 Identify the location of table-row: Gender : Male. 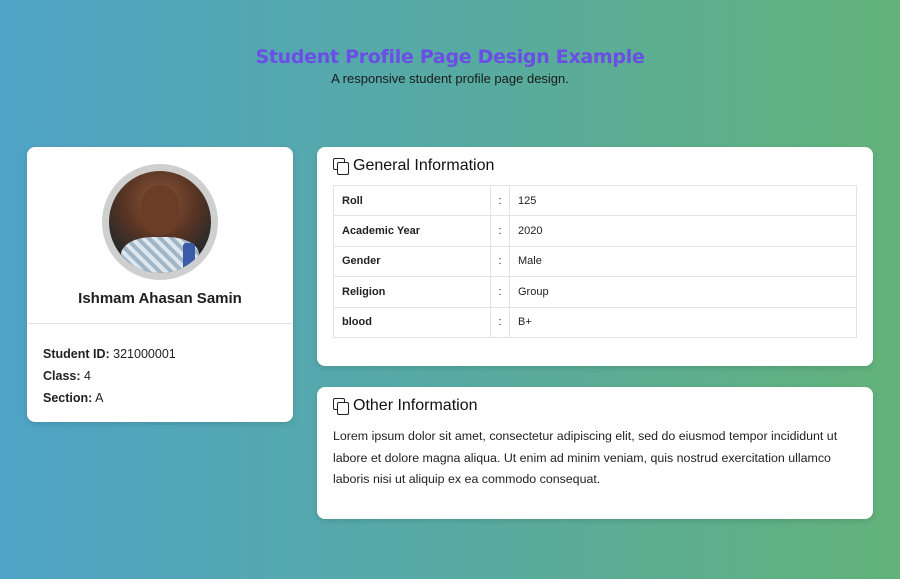
(595, 261).